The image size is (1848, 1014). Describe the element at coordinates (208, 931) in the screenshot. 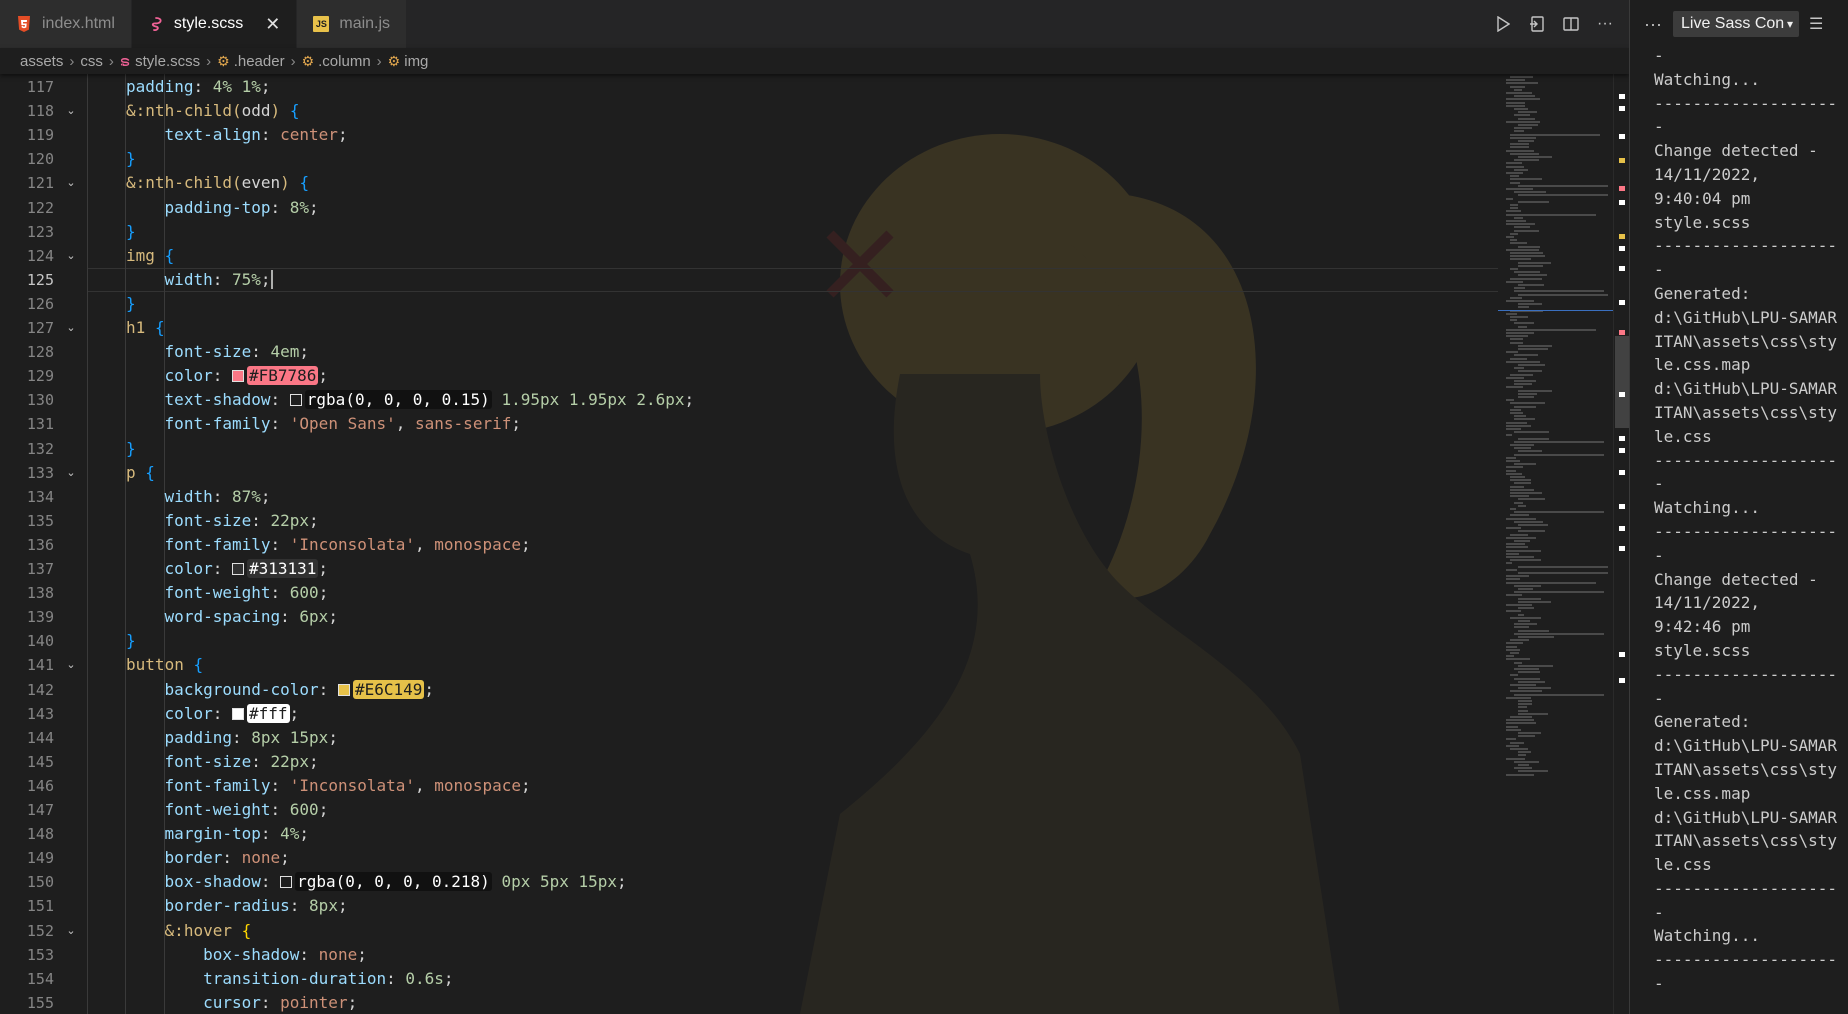

I see `code-line: &:hover {` at that location.